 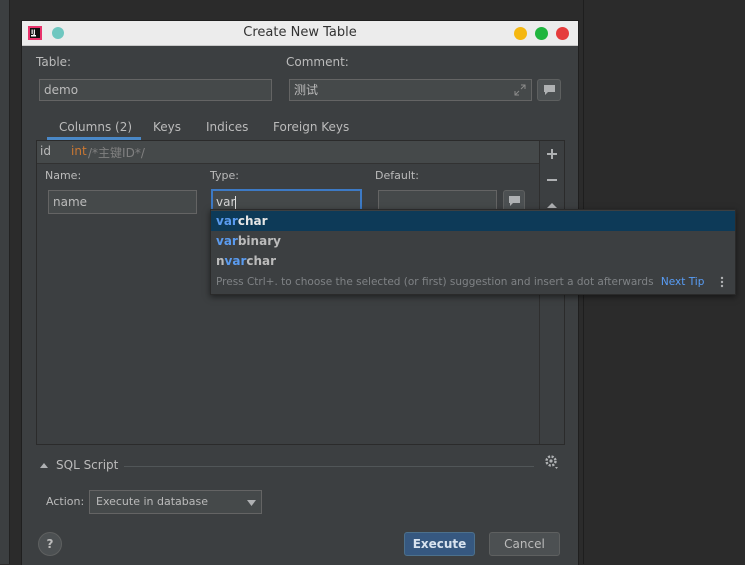 I want to click on help-button: ?, so click(x=50, y=544).